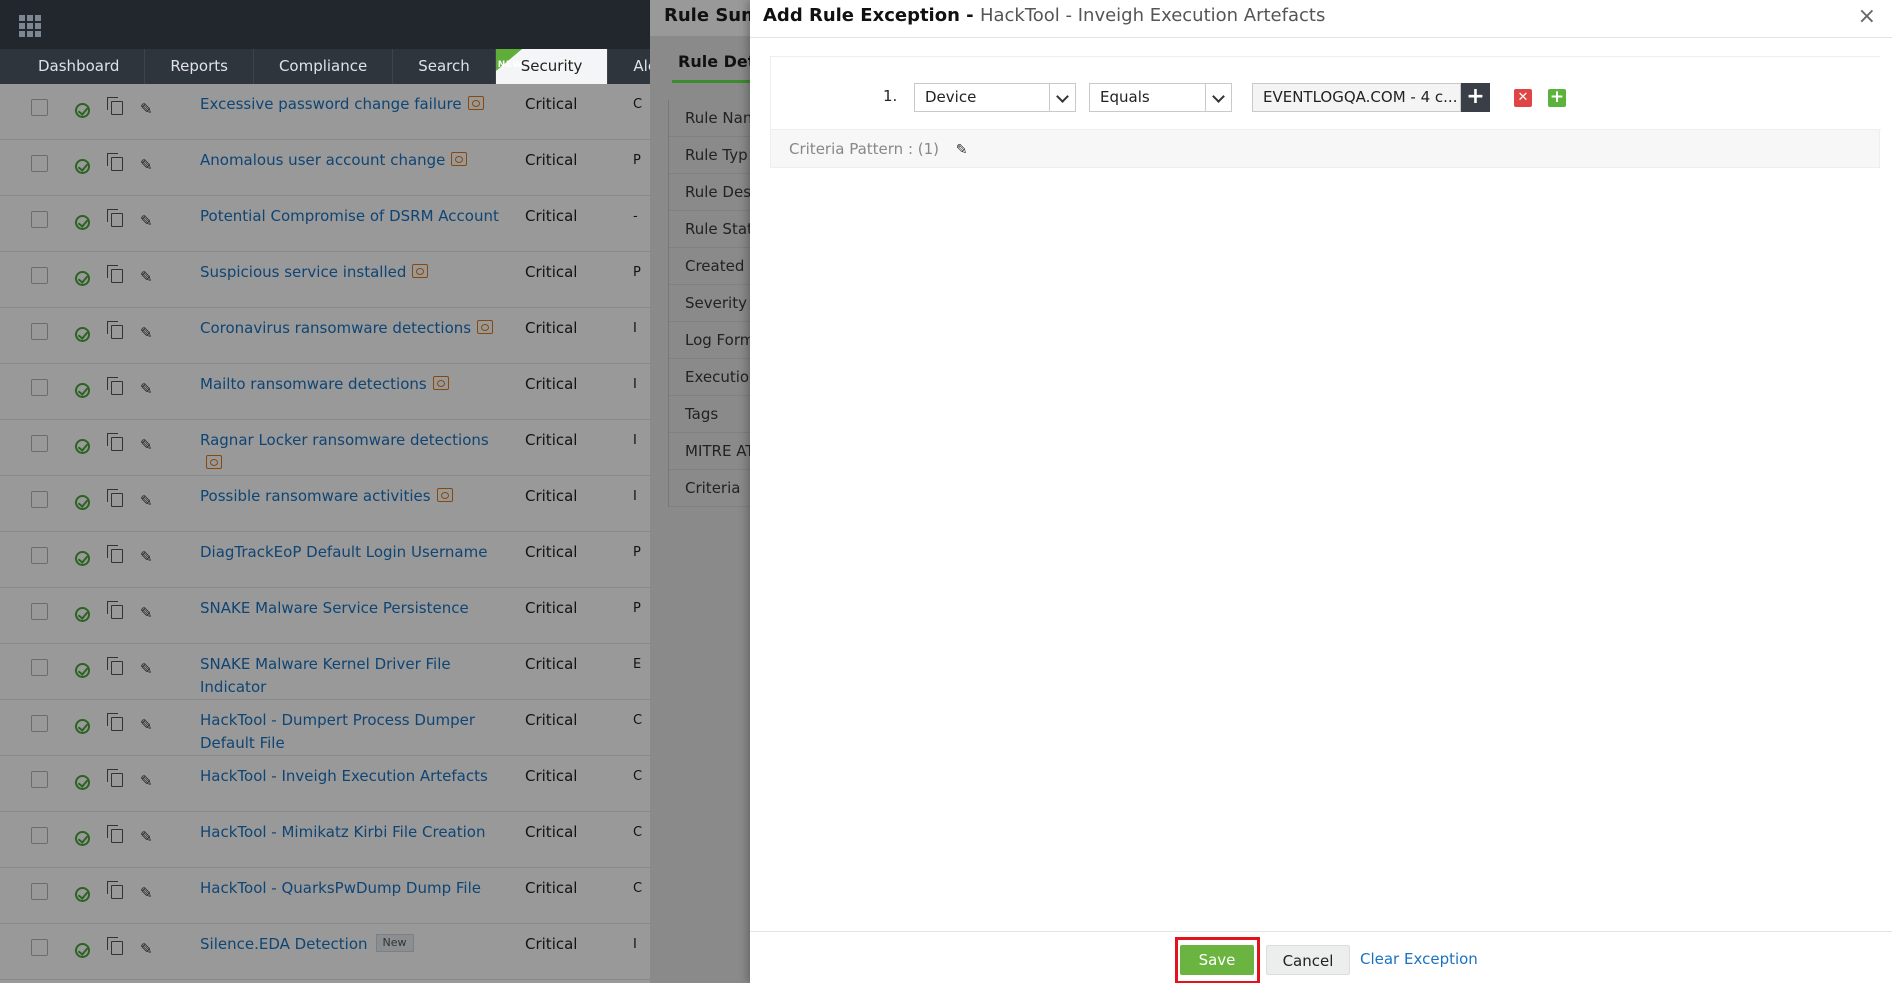 The height and width of the screenshot is (983, 1892). I want to click on add-row-button: +, so click(1557, 98).